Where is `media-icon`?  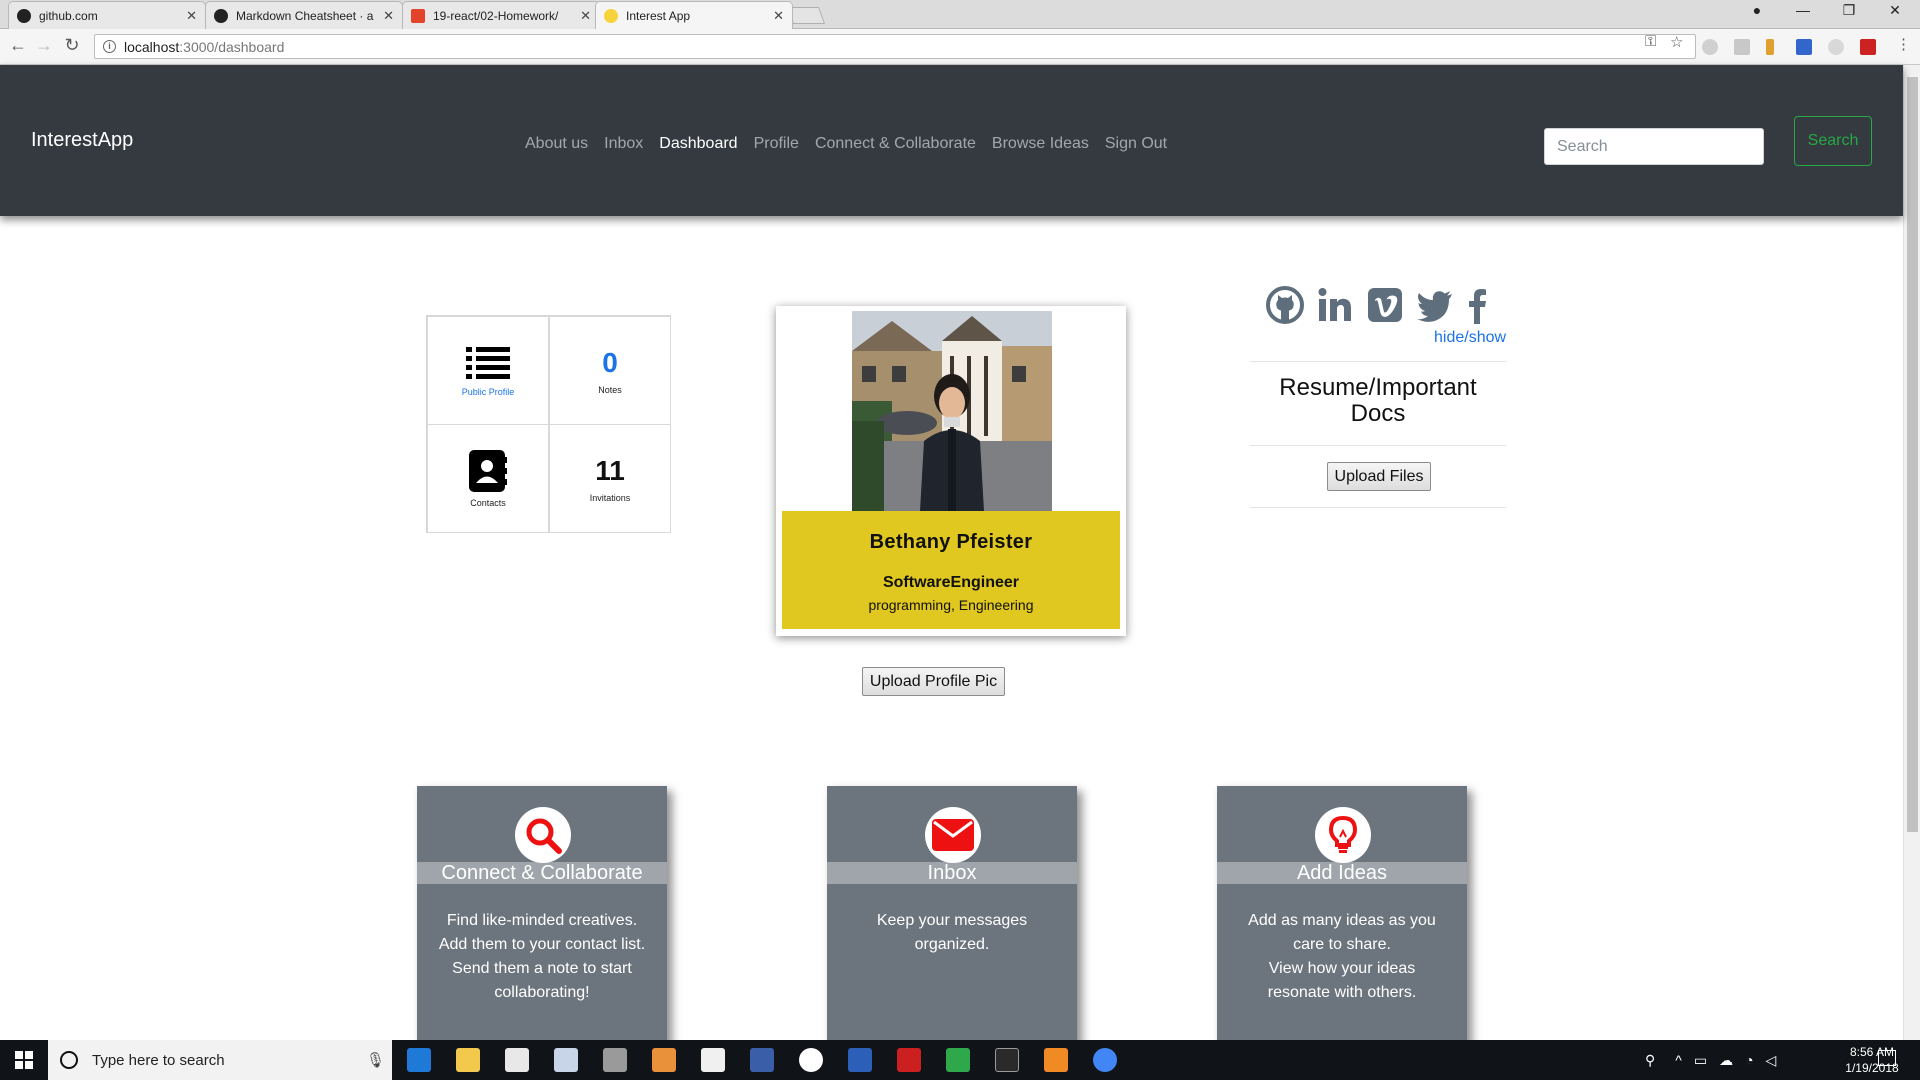
media-icon is located at coordinates (664, 1060).